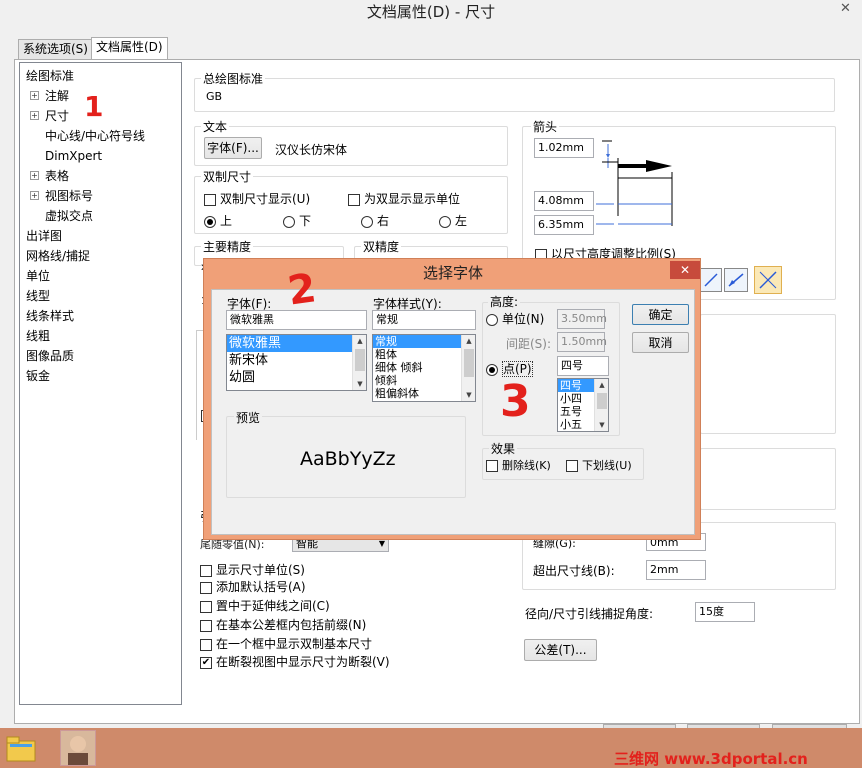 This screenshot has width=862, height=768. I want to click on spacing-label: 间距(S):, so click(529, 344).